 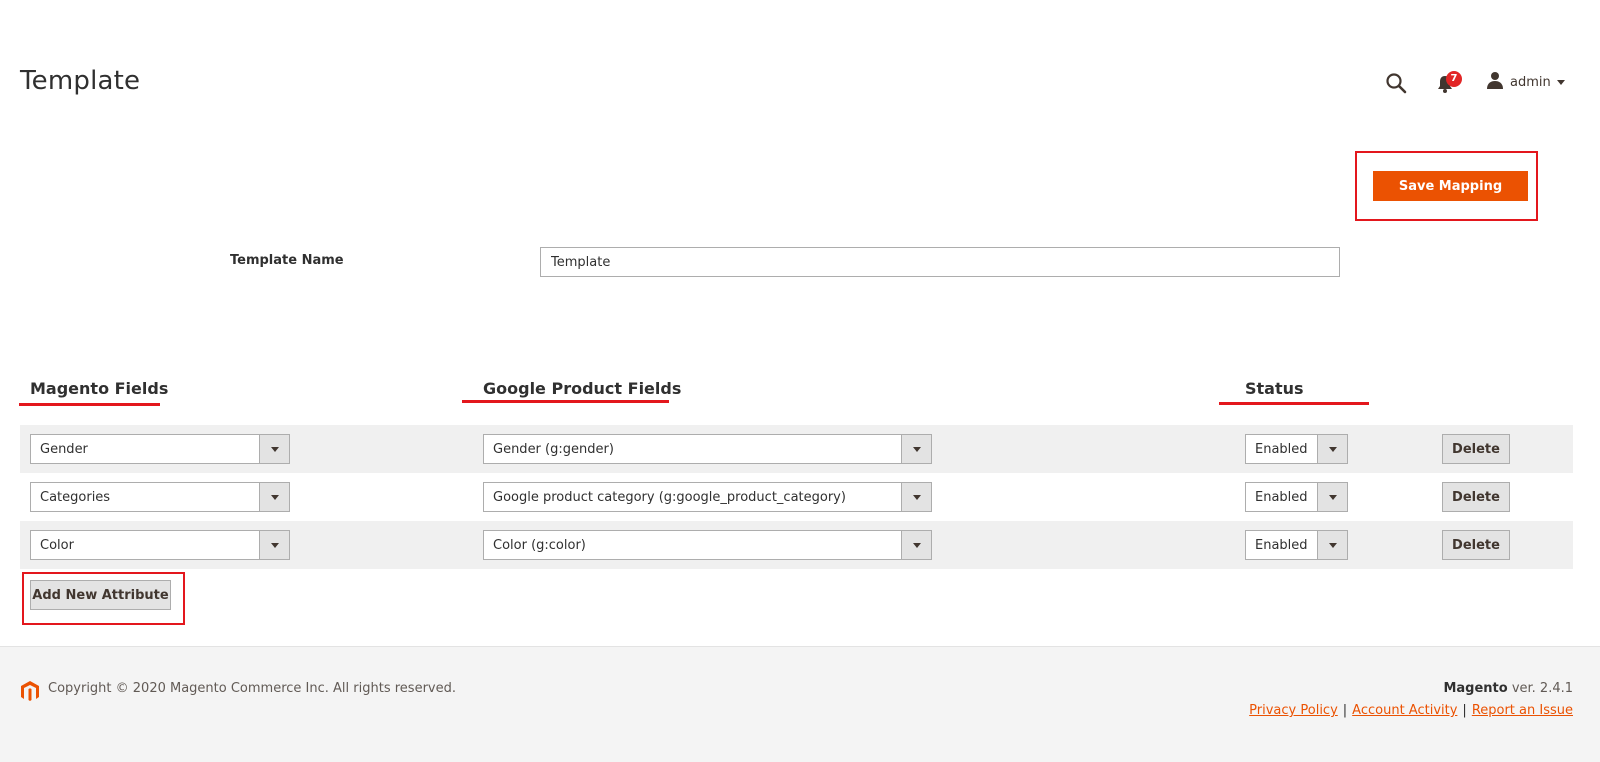 I want to click on magento-field-value: Color, so click(x=57, y=545).